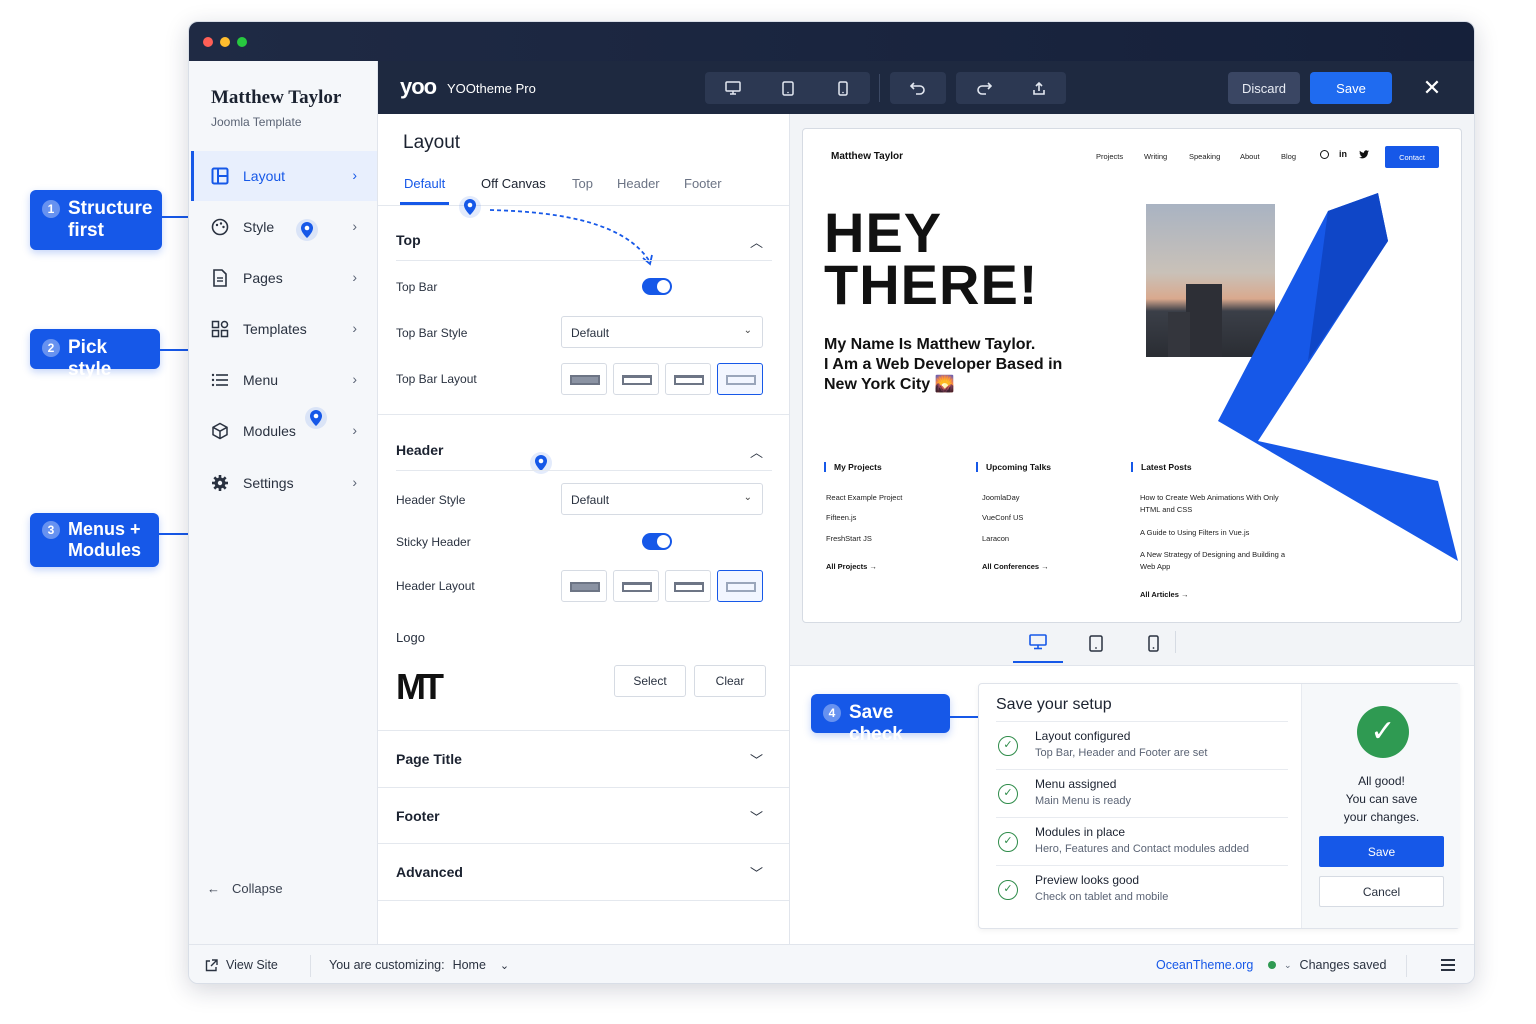 The width and height of the screenshot is (1536, 1024). Describe the element at coordinates (1412, 157) in the screenshot. I see `preview-contact-button: Contact` at that location.